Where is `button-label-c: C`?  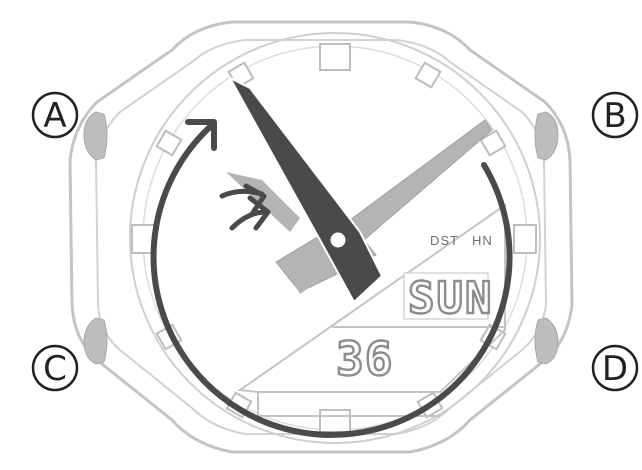 button-label-c: C is located at coordinates (55, 368).